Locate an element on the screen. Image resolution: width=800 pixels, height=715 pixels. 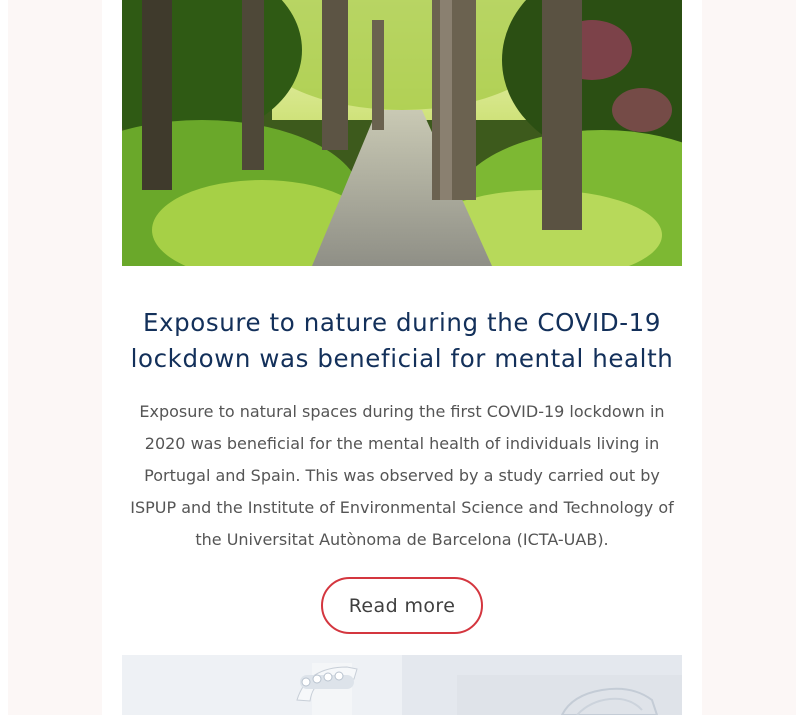
dental-clinic-photo is located at coordinates (402, 685).